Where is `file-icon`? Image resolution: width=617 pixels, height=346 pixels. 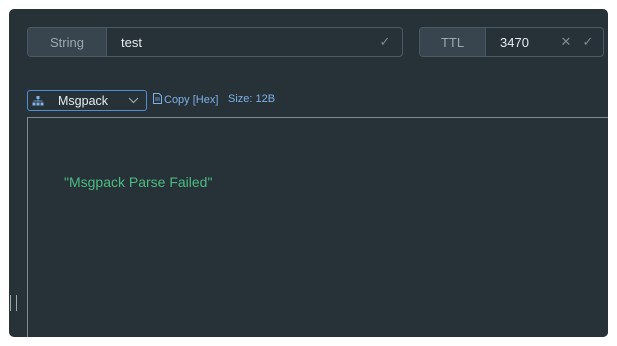 file-icon is located at coordinates (157, 100).